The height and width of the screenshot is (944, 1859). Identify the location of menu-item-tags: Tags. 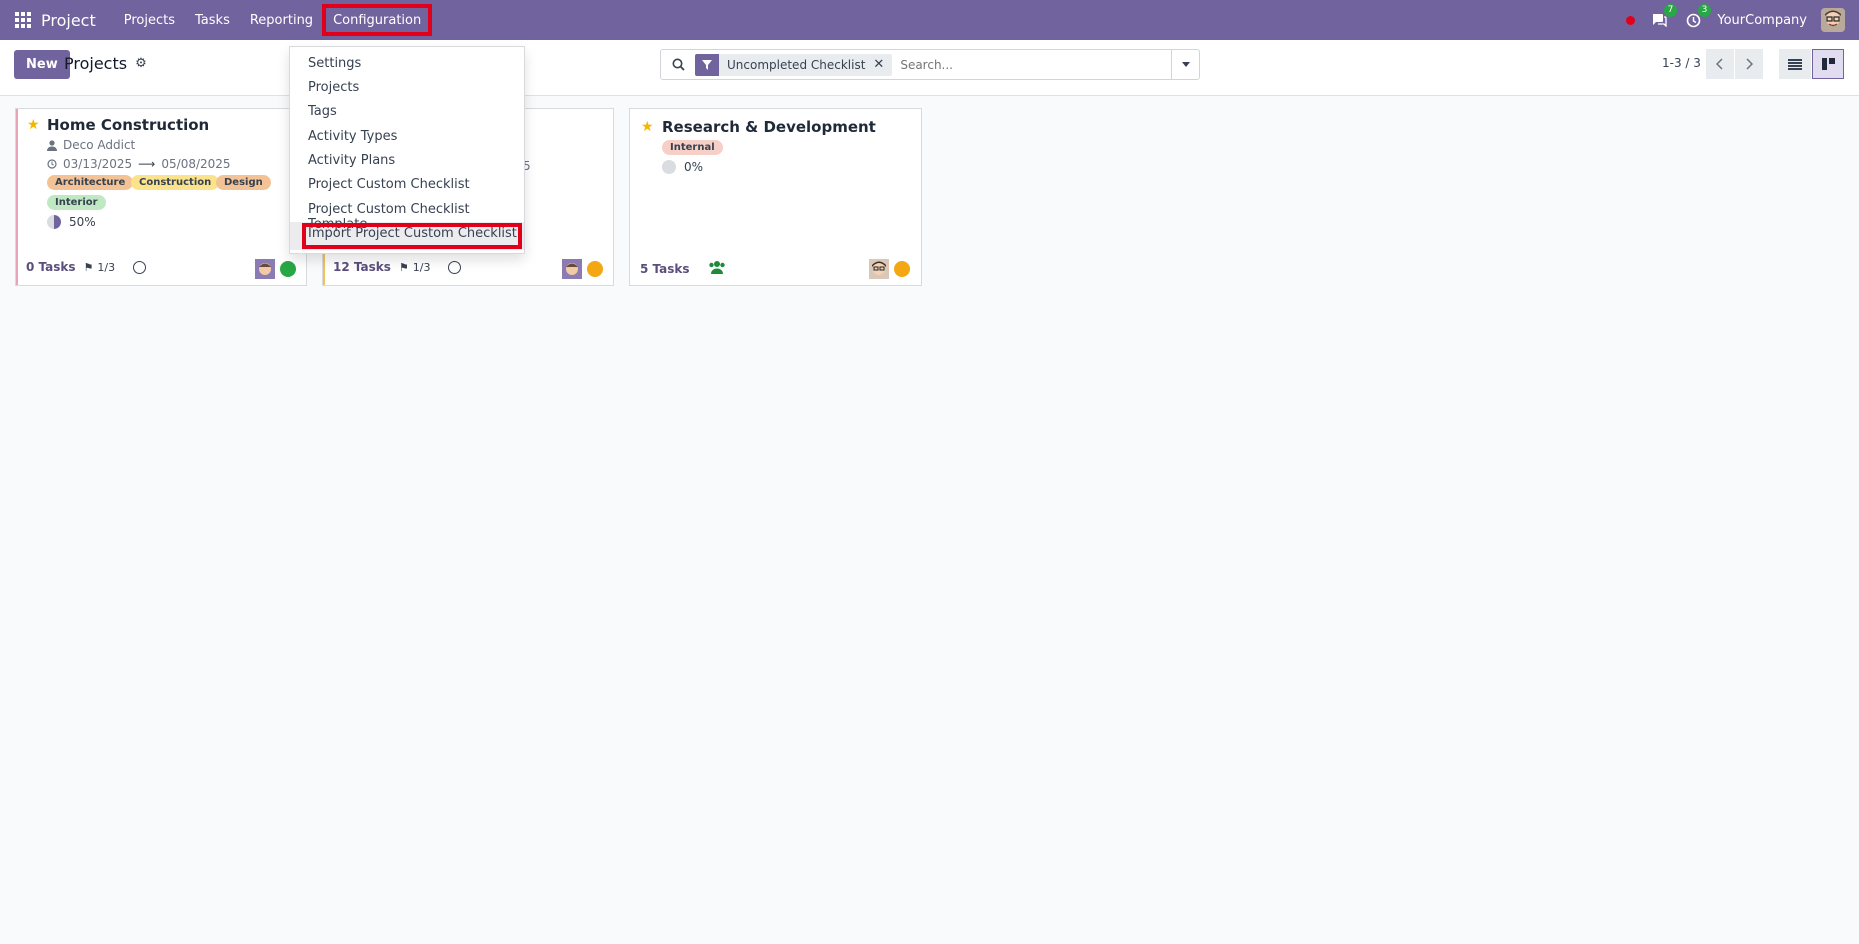
(322, 111).